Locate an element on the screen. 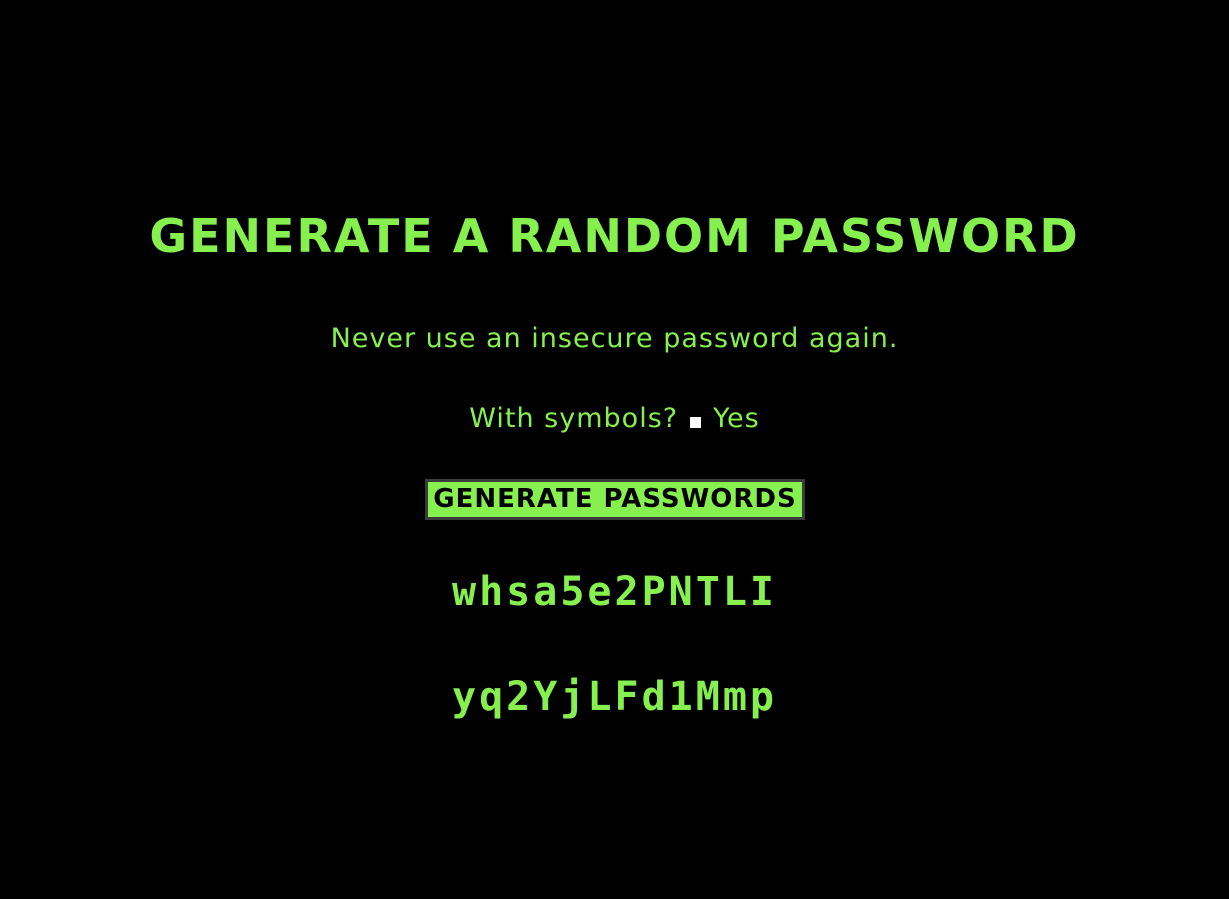 The image size is (1229, 899). generate-passwords-button: Generate Passwords is located at coordinates (615, 499).